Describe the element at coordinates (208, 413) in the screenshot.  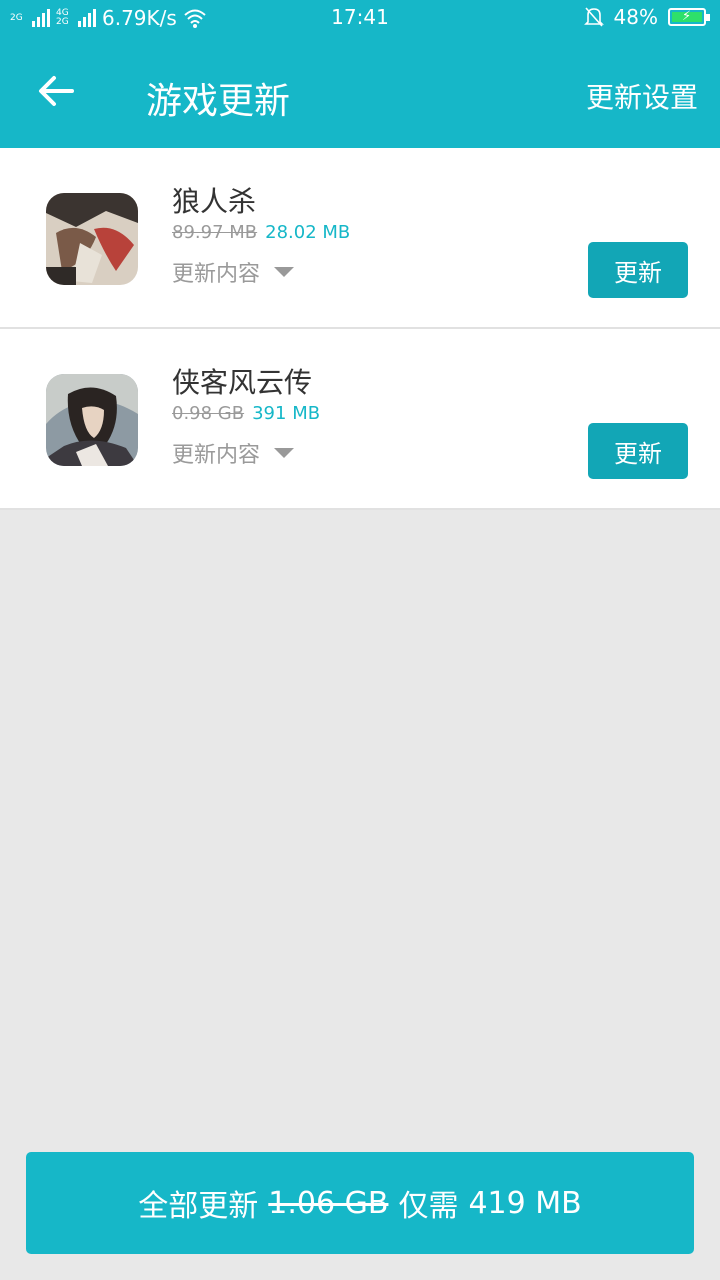
I see `original-size: 0.98 GB` at that location.